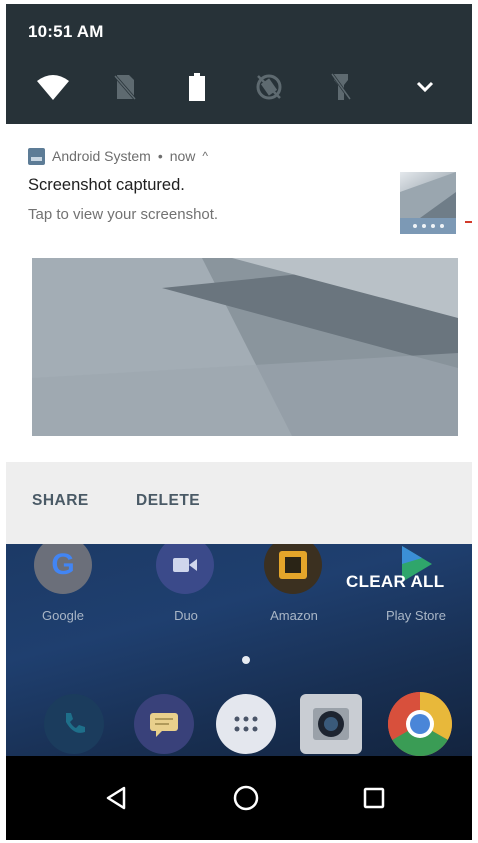 Image resolution: width=478 pixels, height=843 pixels. What do you see at coordinates (101, 156) in the screenshot?
I see `notification-app-name: Android System` at bounding box center [101, 156].